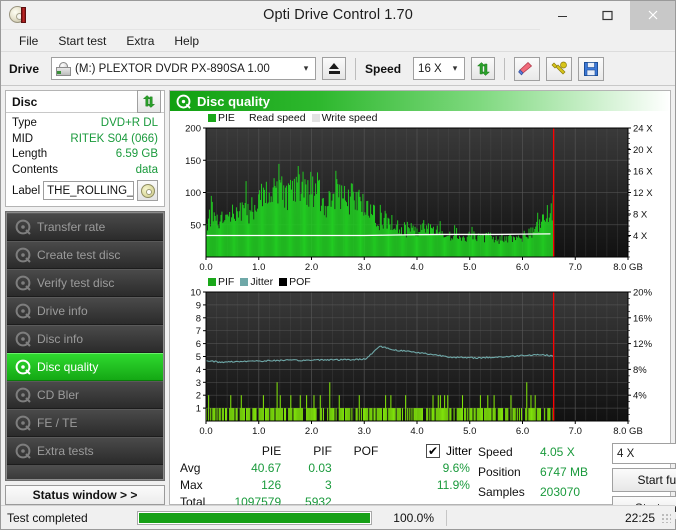 The image size is (676, 530). Describe the element at coordinates (338, 517) in the screenshot. I see `status-bar: Test completed 100.0% 22:25` at that location.